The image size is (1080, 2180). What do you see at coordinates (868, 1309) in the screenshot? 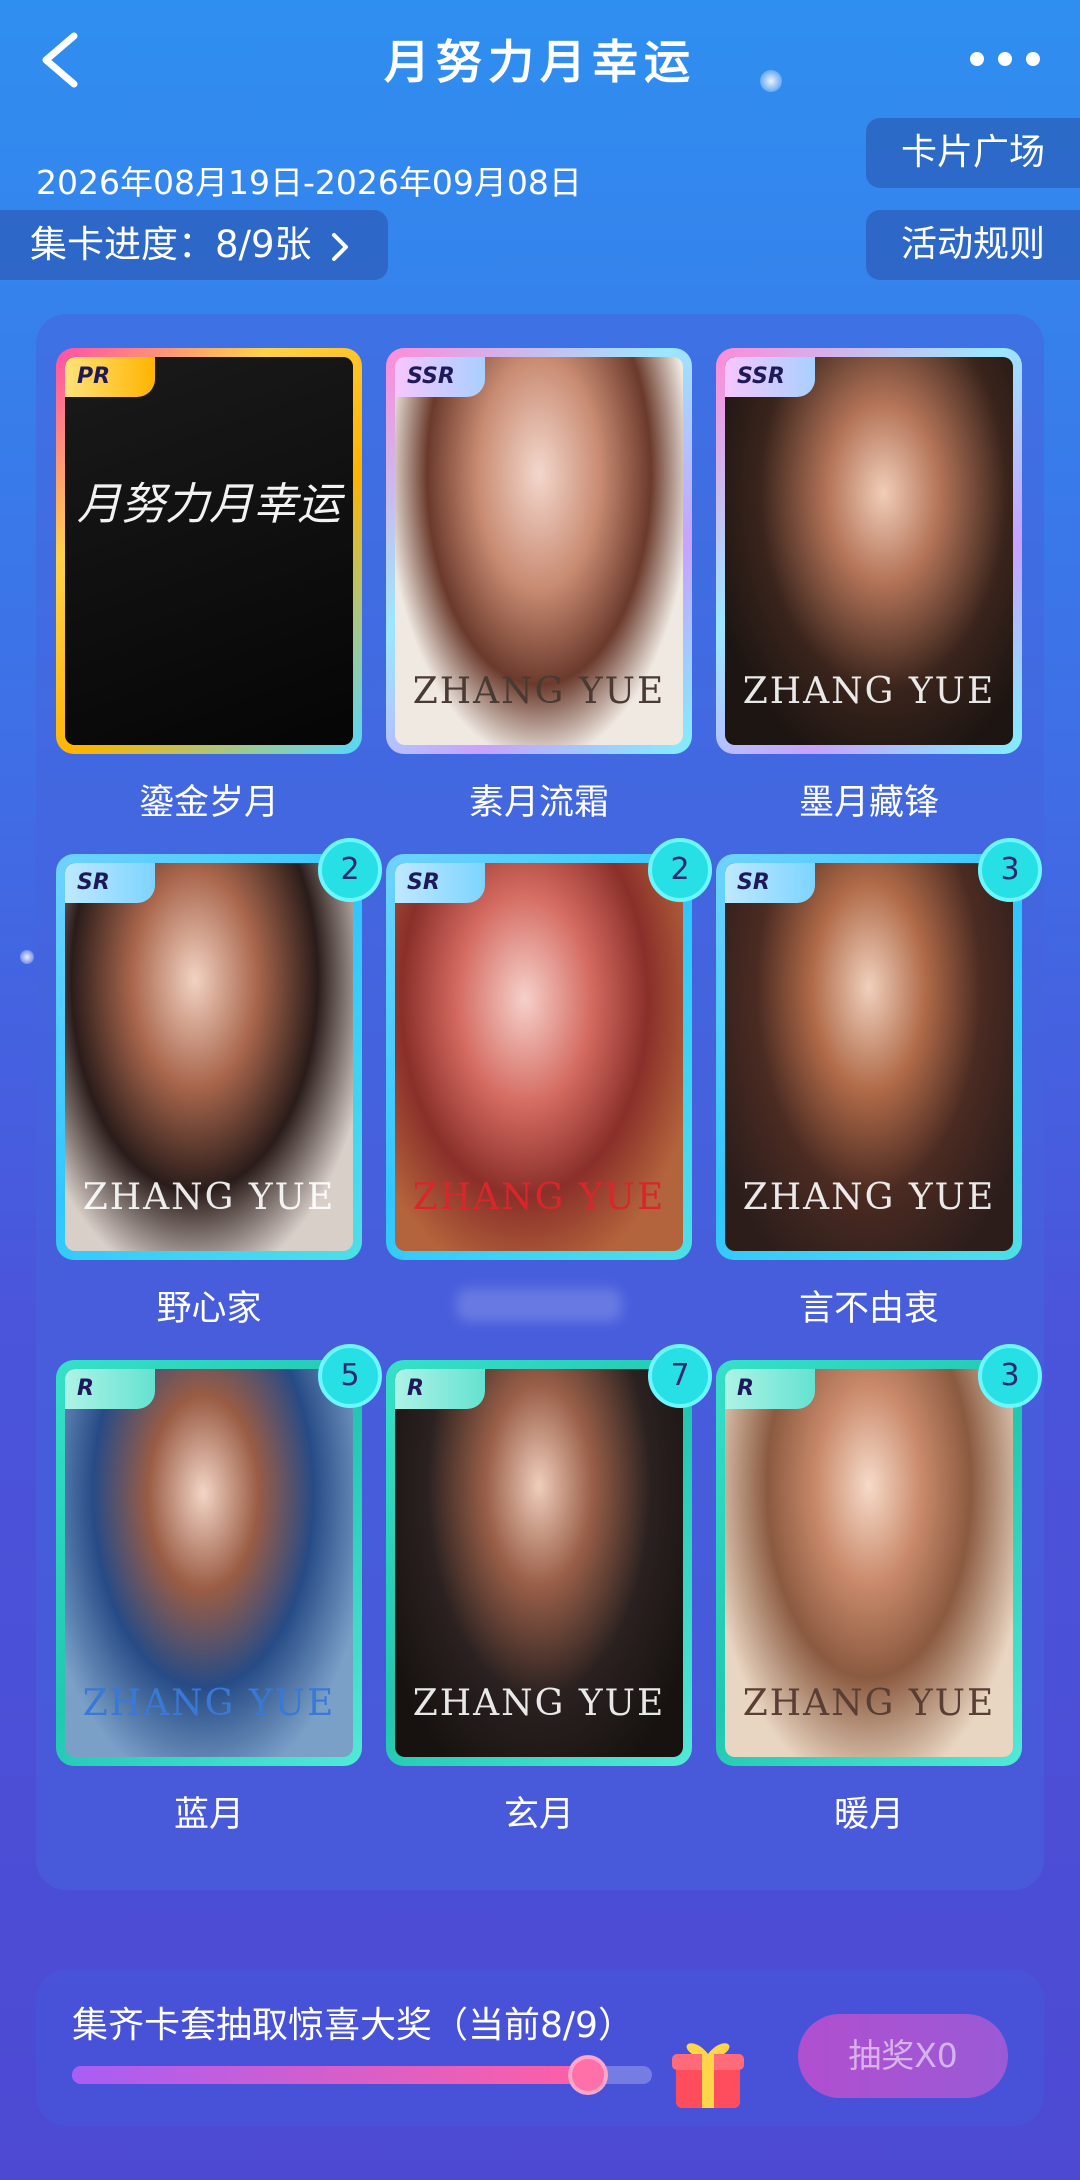
I see `card-name: 言不由衷` at bounding box center [868, 1309].